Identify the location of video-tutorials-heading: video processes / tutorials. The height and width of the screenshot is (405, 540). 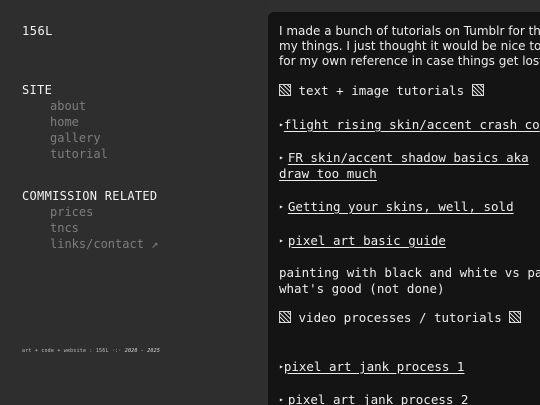
(400, 318).